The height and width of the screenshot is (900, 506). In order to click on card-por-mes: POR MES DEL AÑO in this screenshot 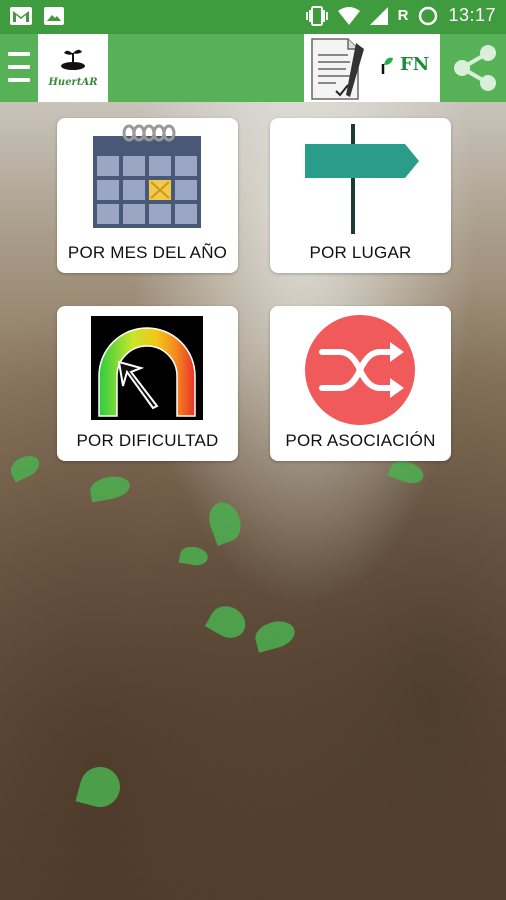, I will do `click(147, 195)`.